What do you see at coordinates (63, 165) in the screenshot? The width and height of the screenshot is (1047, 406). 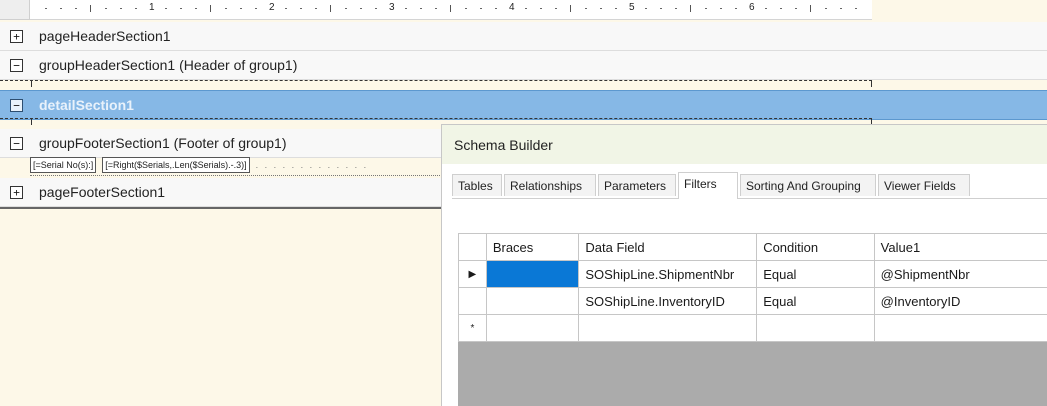 I see `serial-label-field: [=Serial No(s):]` at bounding box center [63, 165].